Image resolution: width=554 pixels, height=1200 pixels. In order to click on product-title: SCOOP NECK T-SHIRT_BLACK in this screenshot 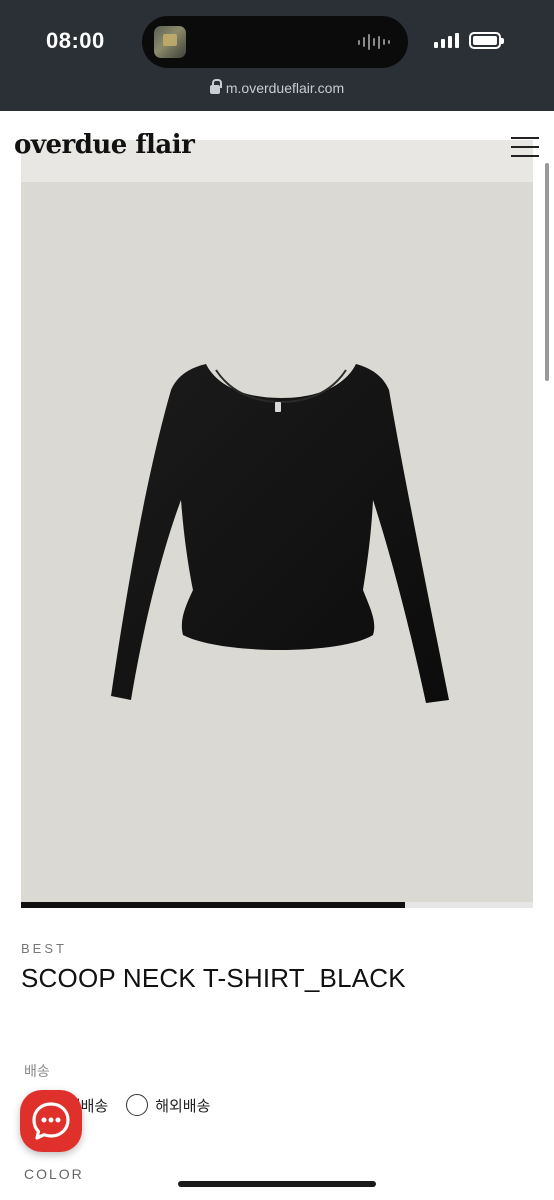, I will do `click(213, 978)`.